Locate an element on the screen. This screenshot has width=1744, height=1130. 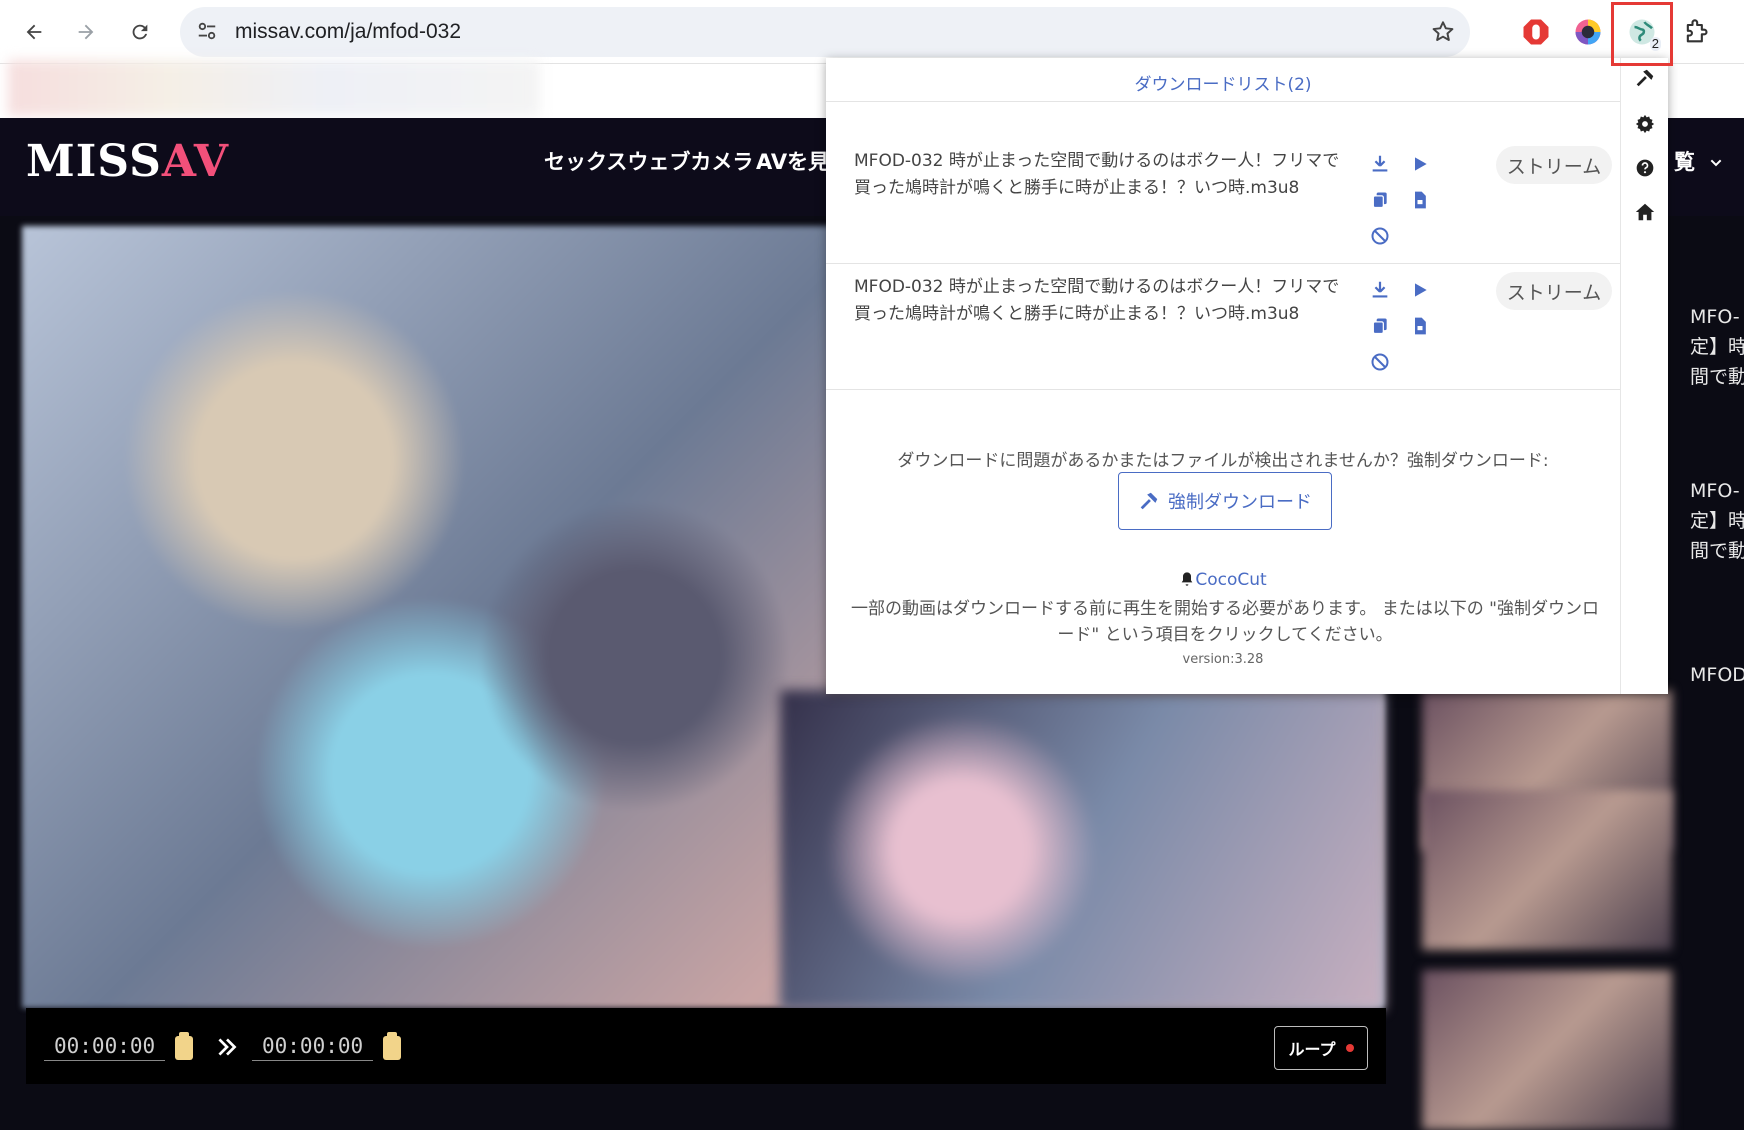
browser-toolbar: missav.com/ja/mfod-032 2 is located at coordinates (872, 32).